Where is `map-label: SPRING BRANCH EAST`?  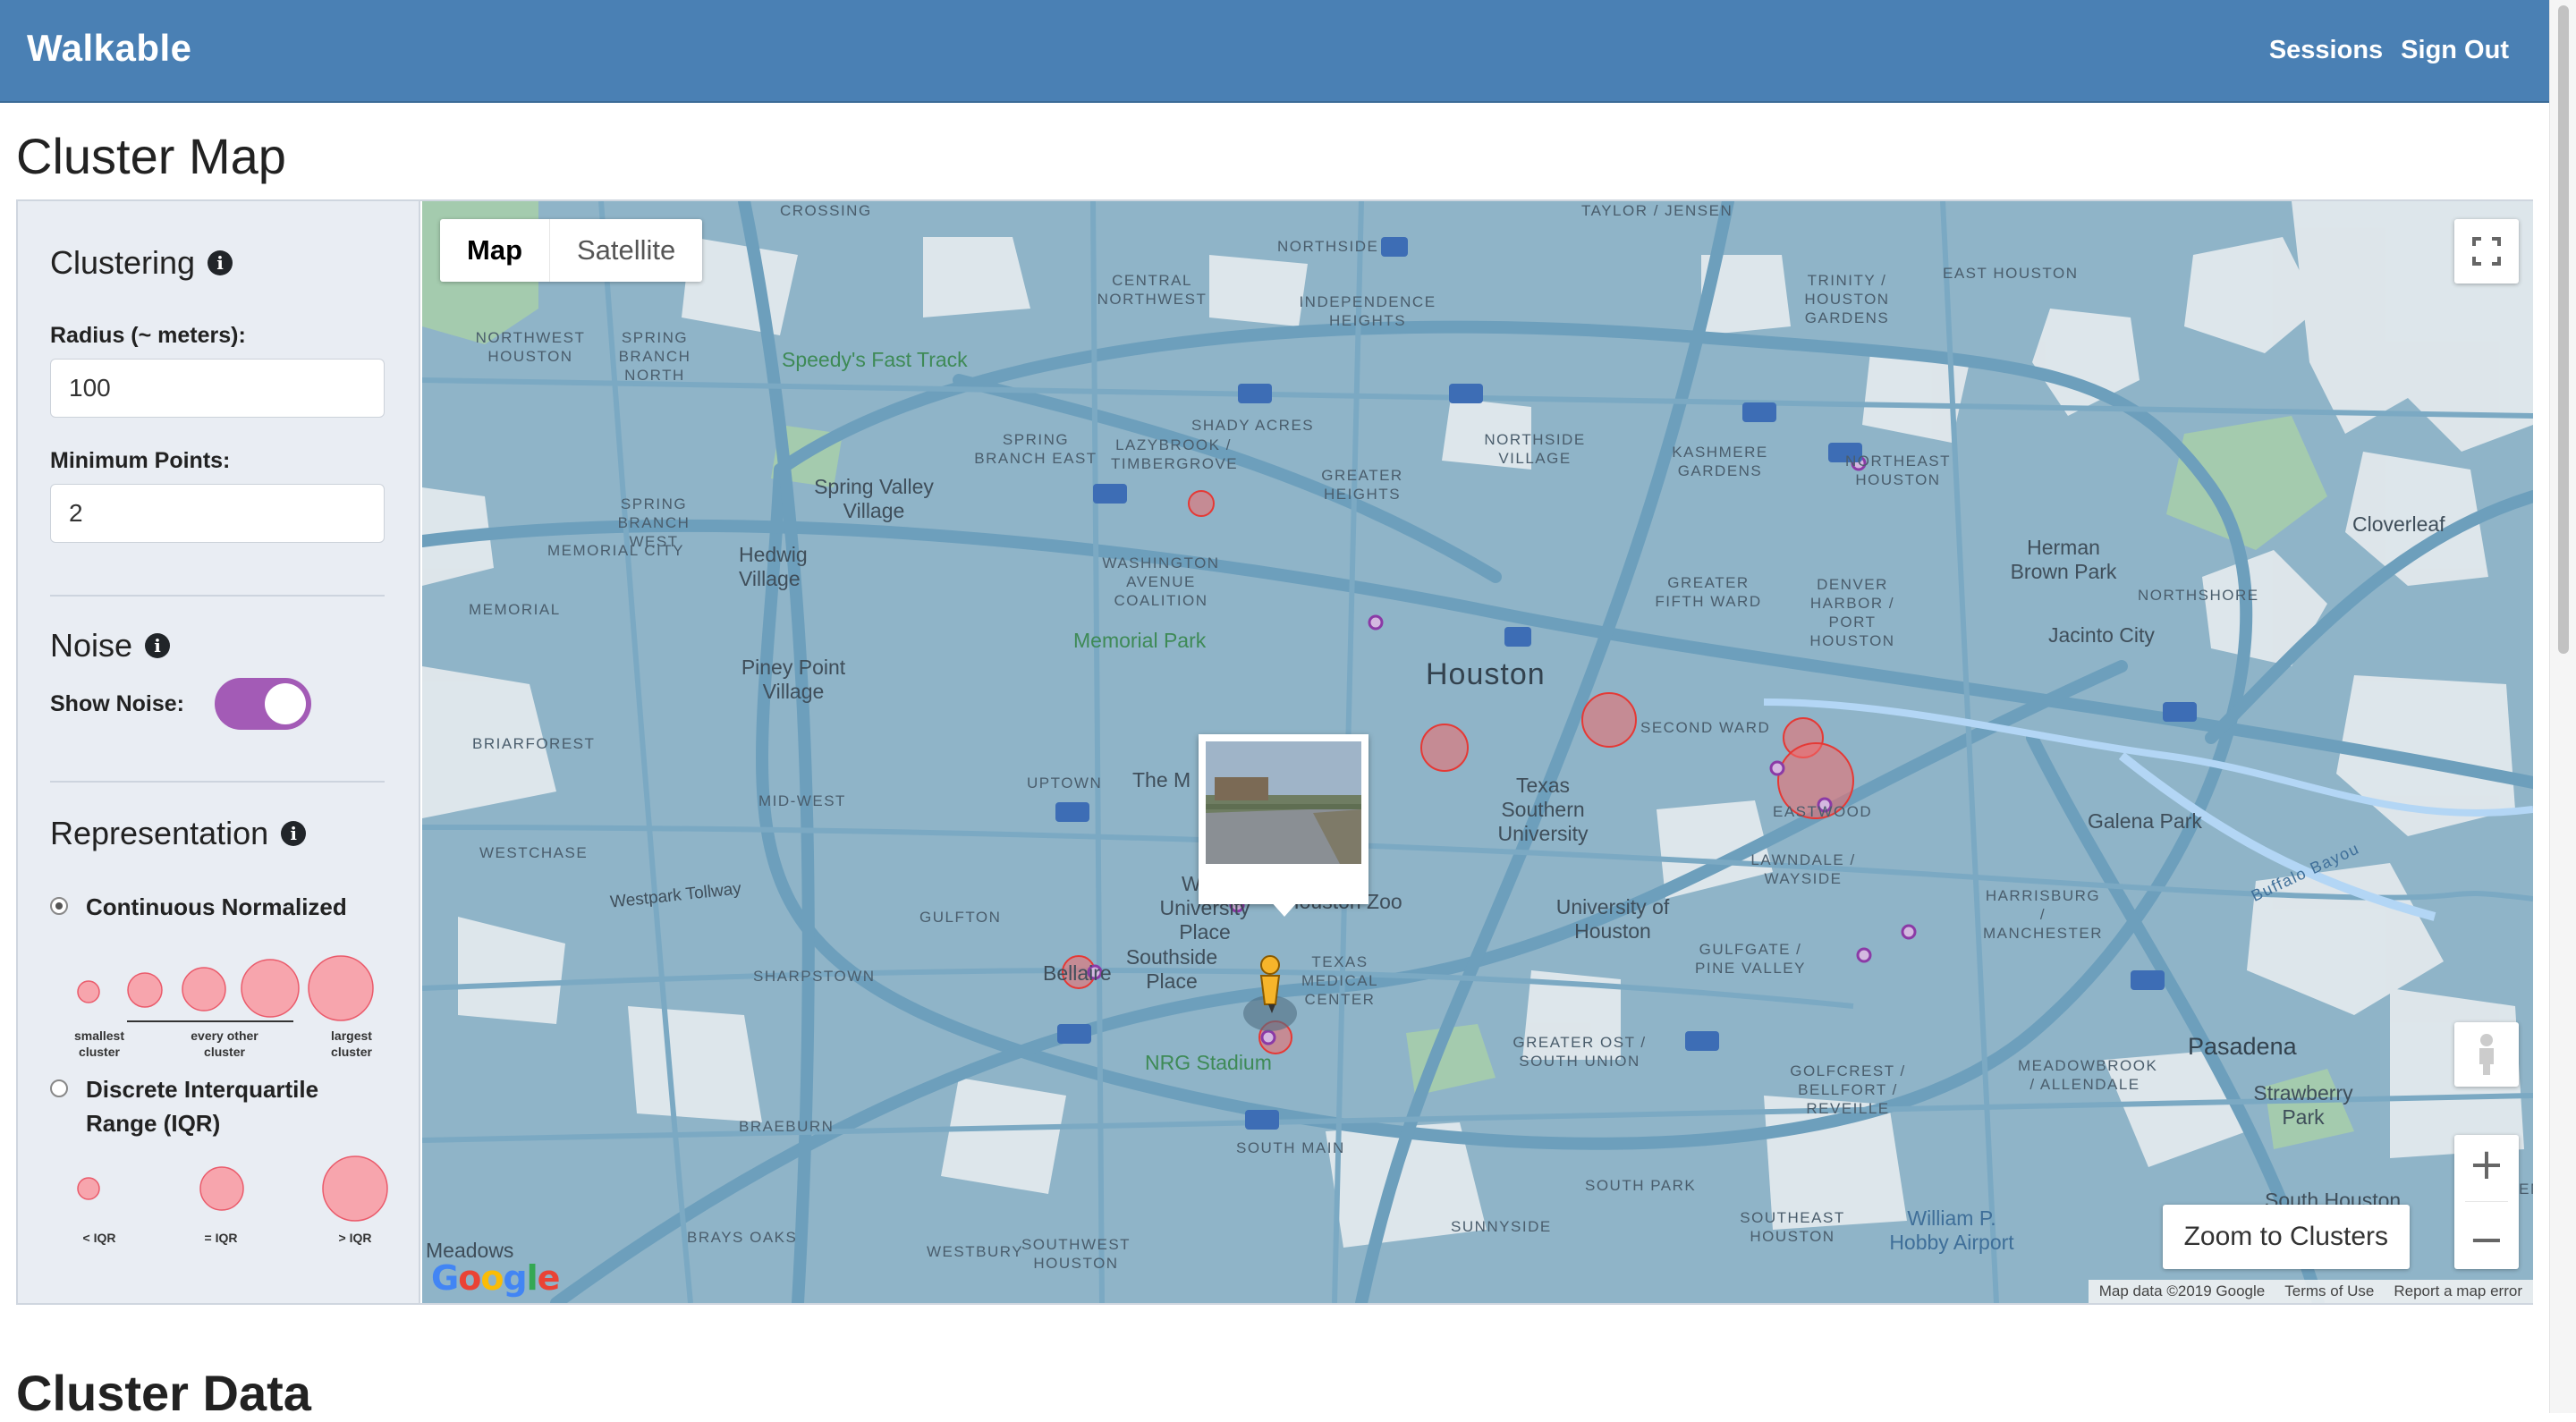 map-label: SPRING BRANCH EAST is located at coordinates (1035, 449).